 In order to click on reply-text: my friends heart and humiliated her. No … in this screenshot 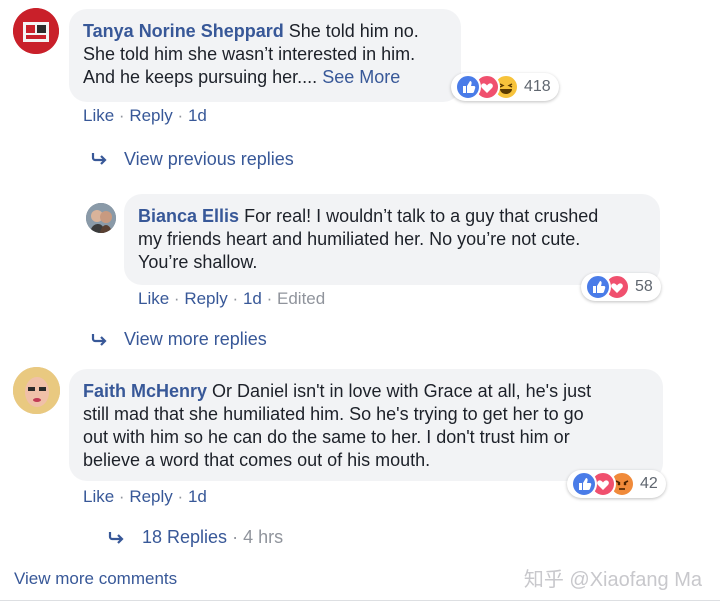, I will do `click(359, 239)`.